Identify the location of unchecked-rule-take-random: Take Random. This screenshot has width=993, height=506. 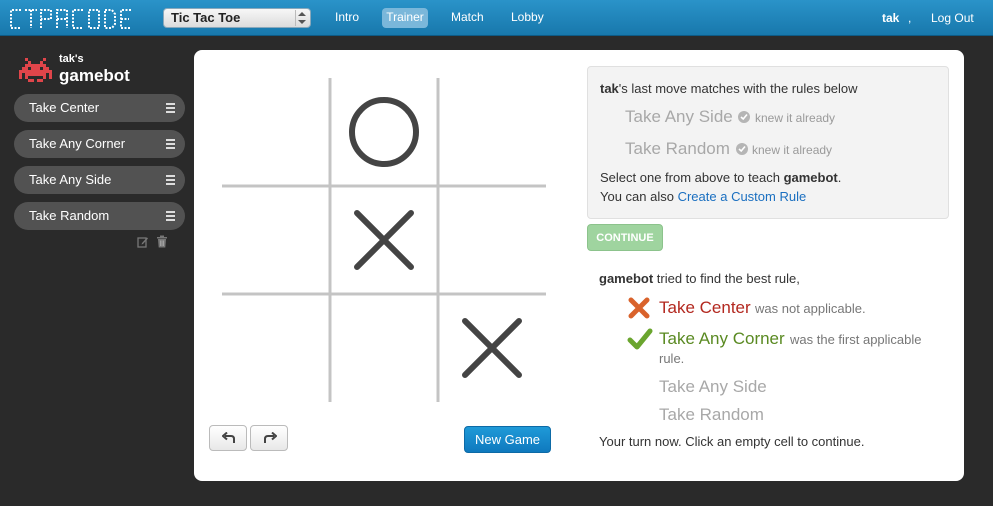
(711, 414).